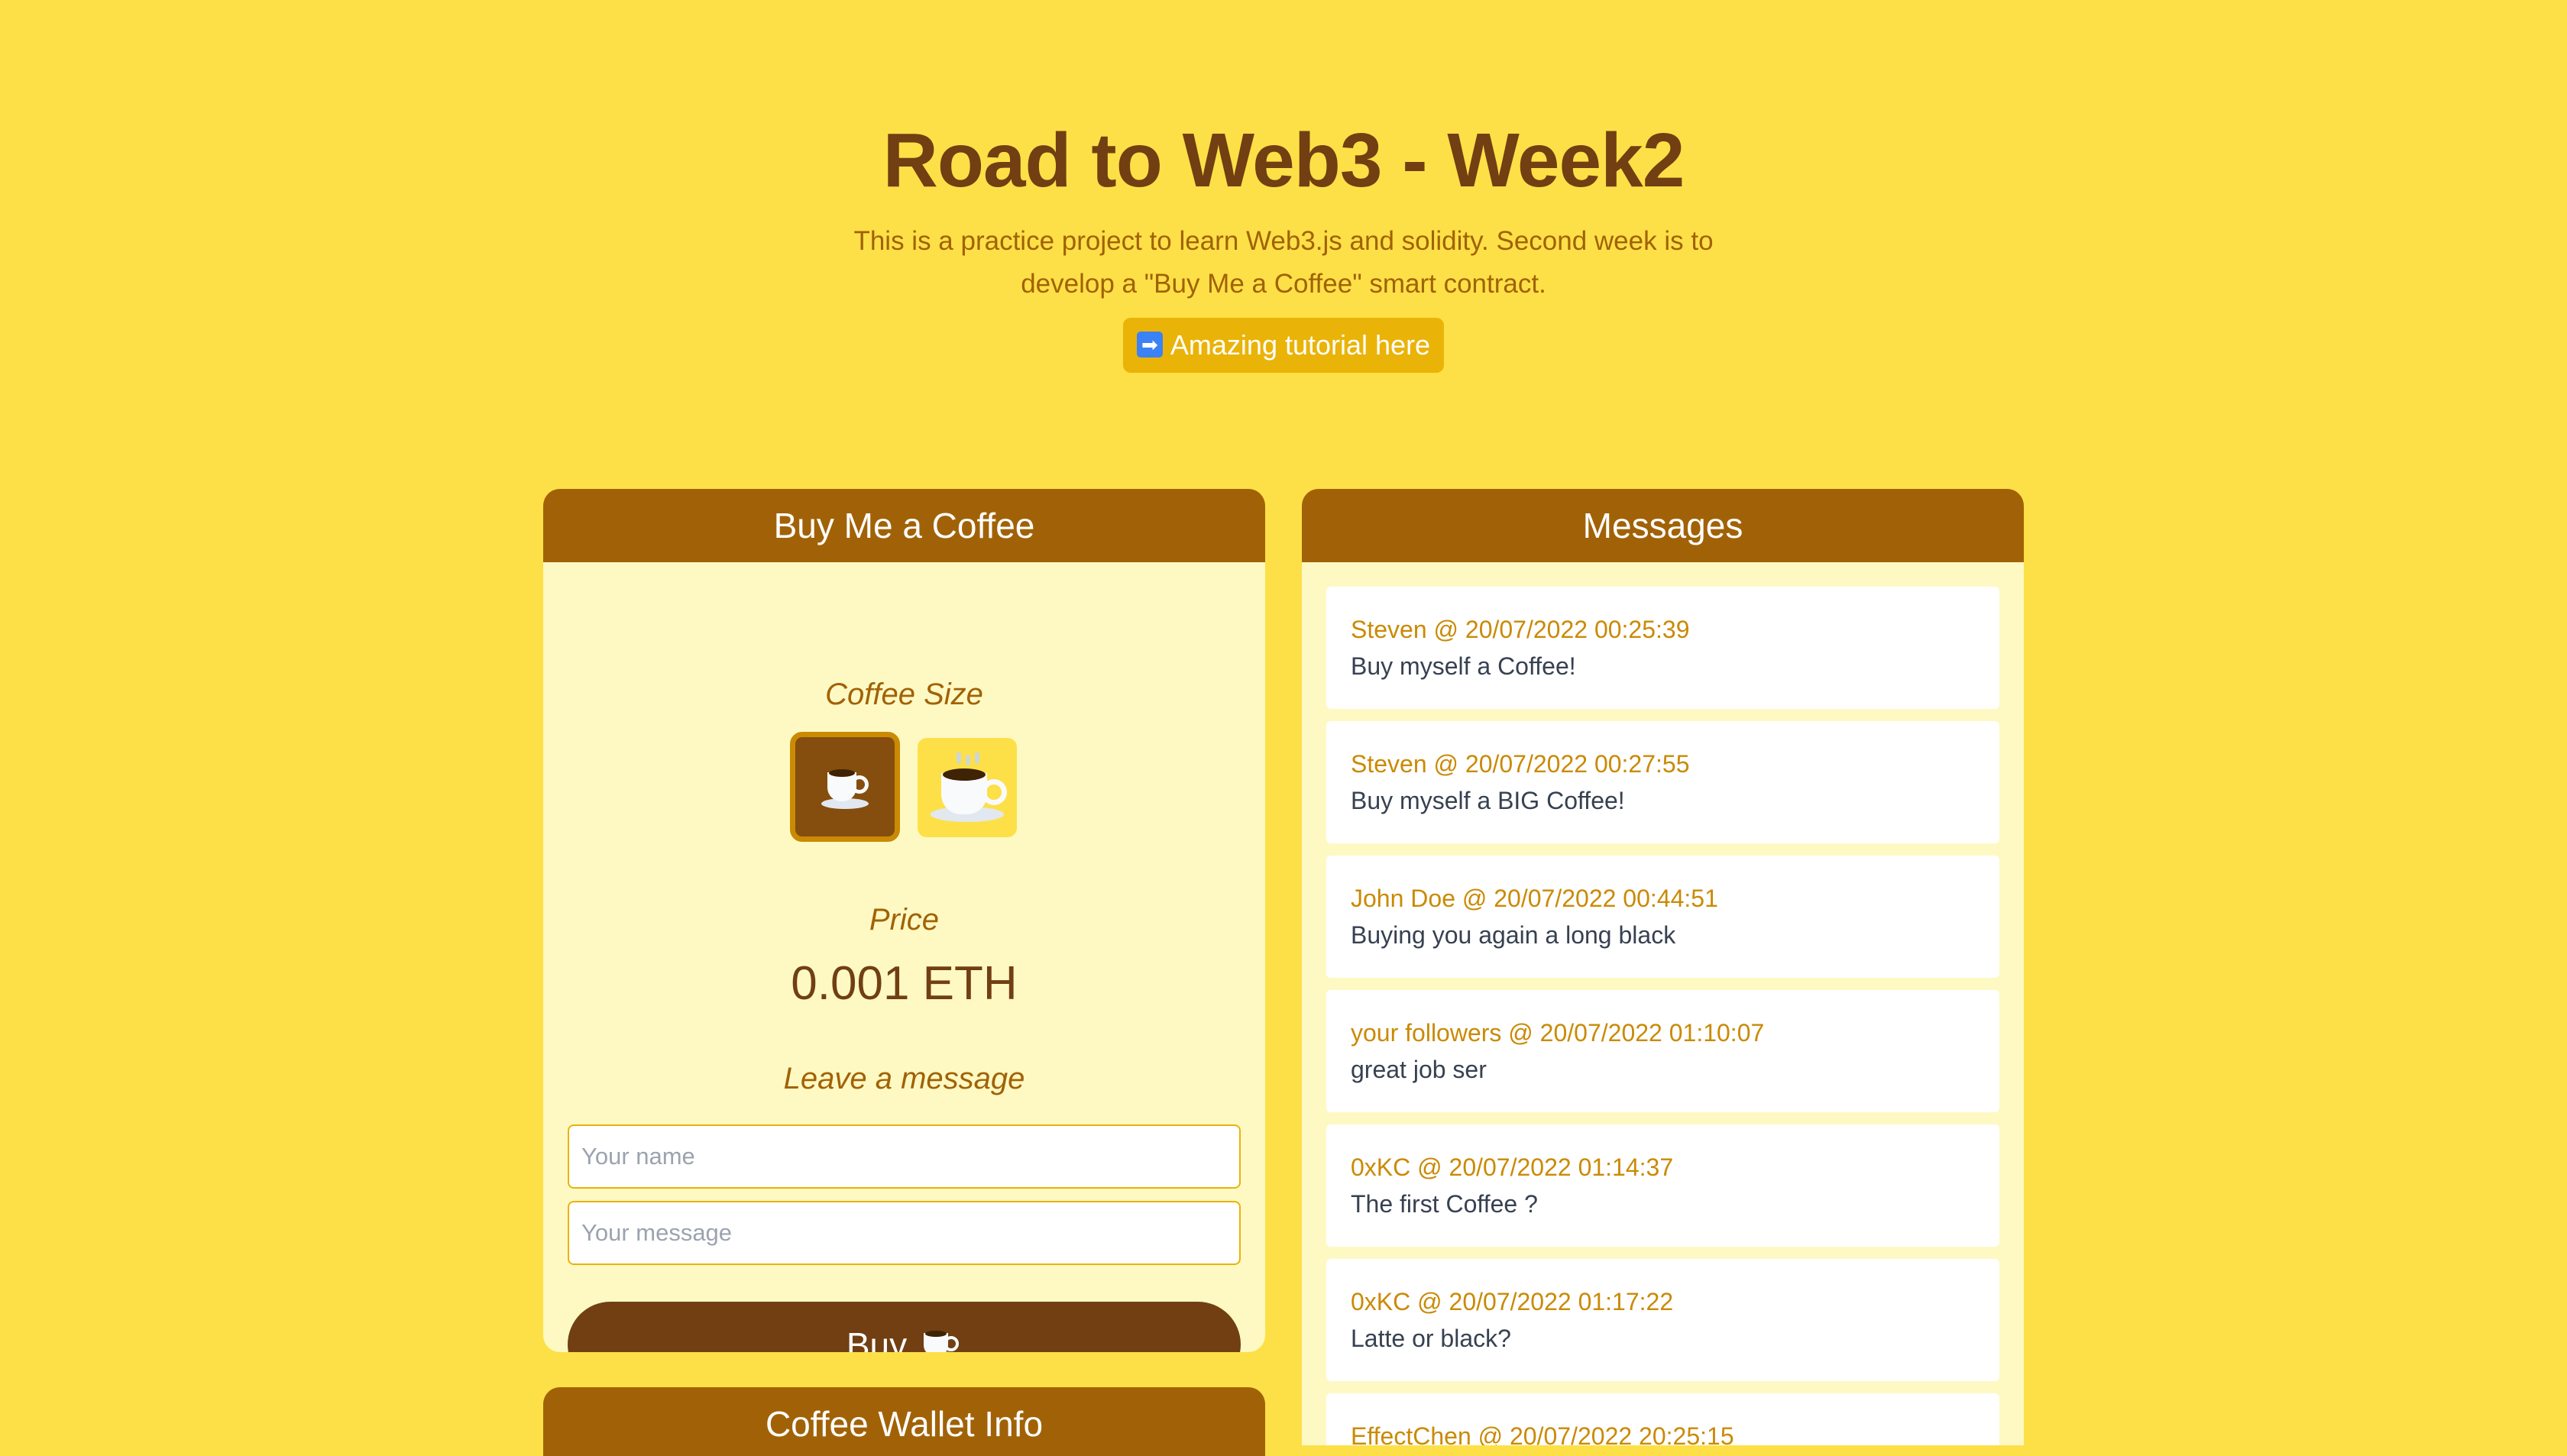 This screenshot has width=2567, height=1456. I want to click on right-arrow-icon: ➡, so click(1149, 345).